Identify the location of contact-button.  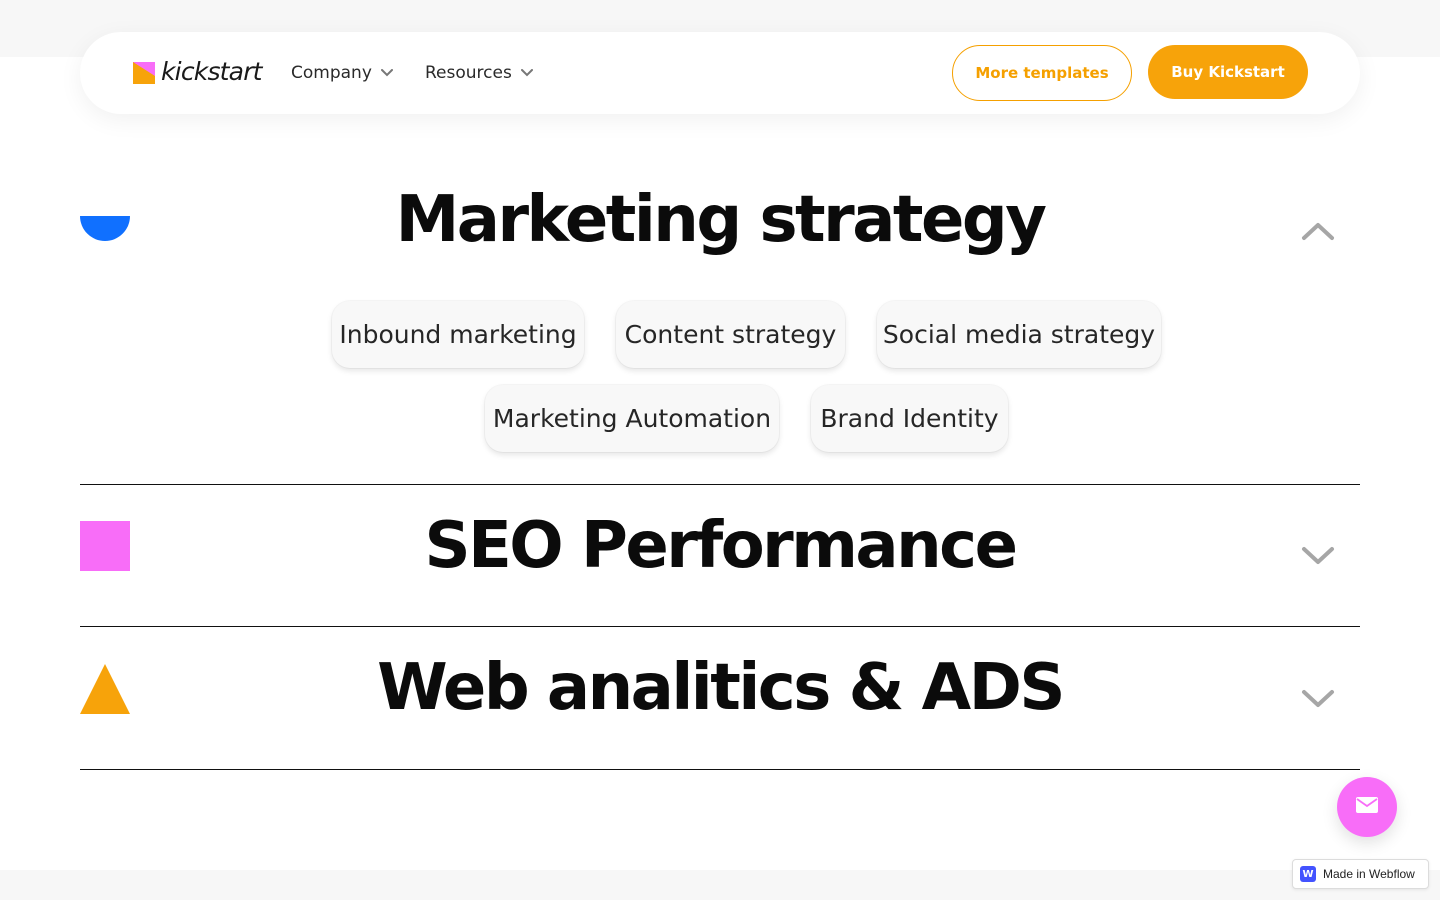
(1367, 807).